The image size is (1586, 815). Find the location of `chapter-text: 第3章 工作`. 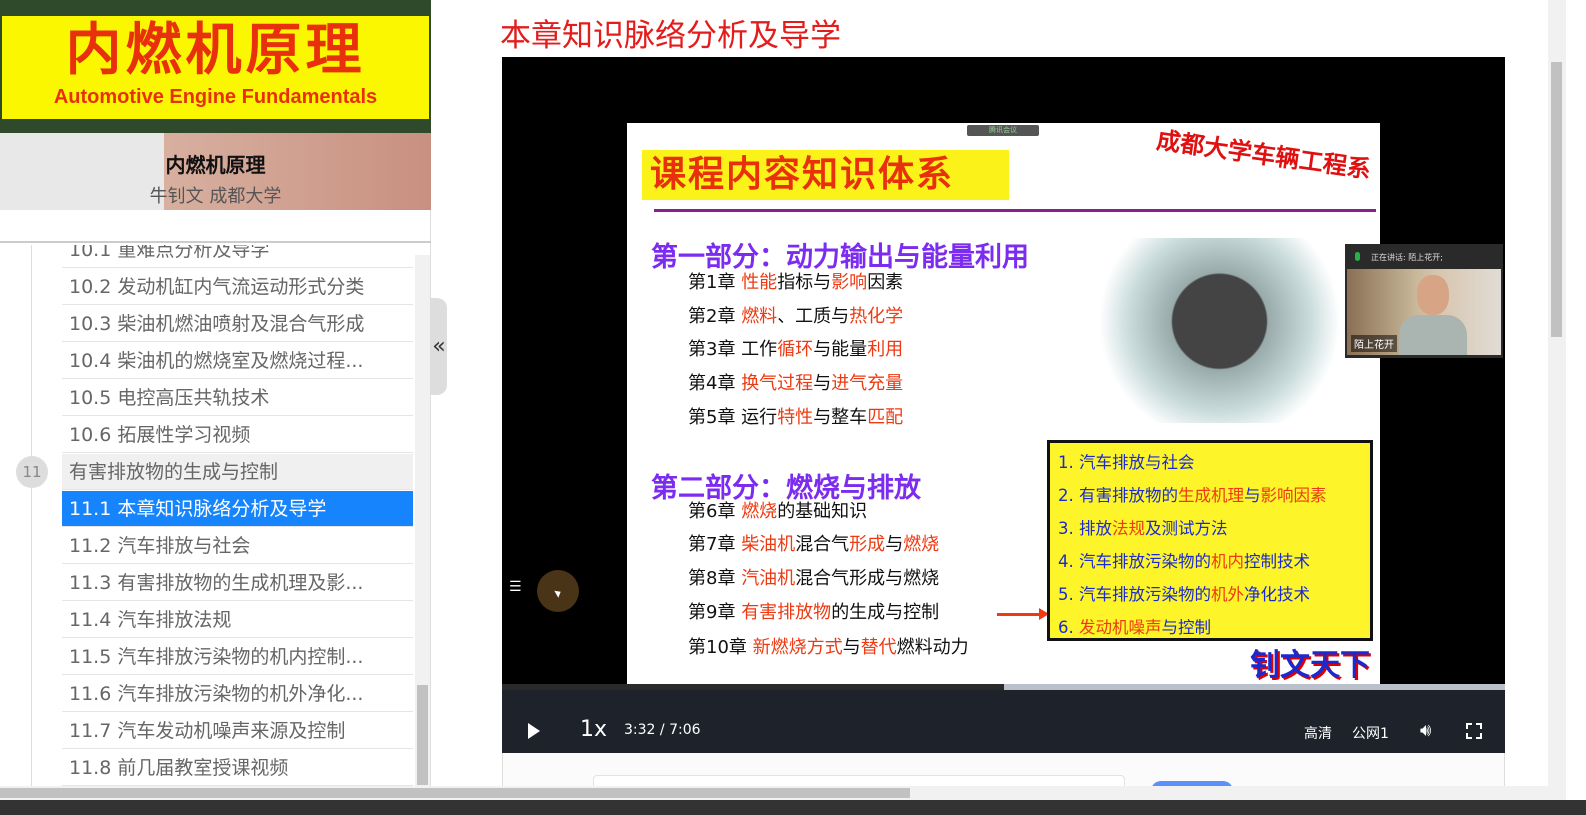

chapter-text: 第3章 工作 is located at coordinates (733, 349).